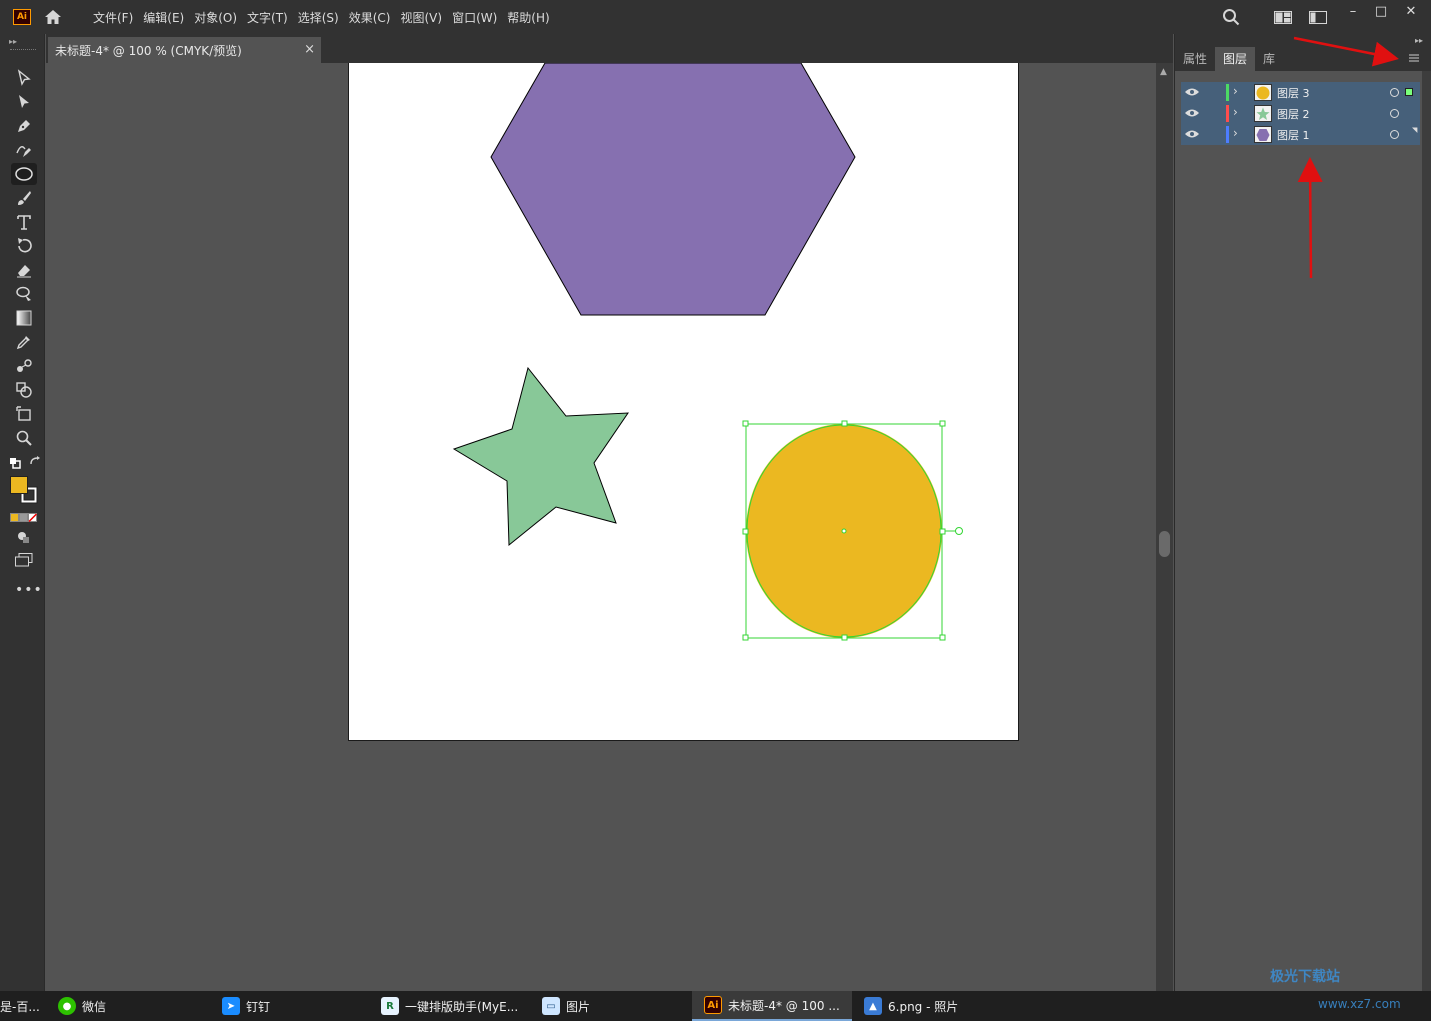  Describe the element at coordinates (24, 490) in the screenshot. I see `fill-stroke-swatch` at that location.